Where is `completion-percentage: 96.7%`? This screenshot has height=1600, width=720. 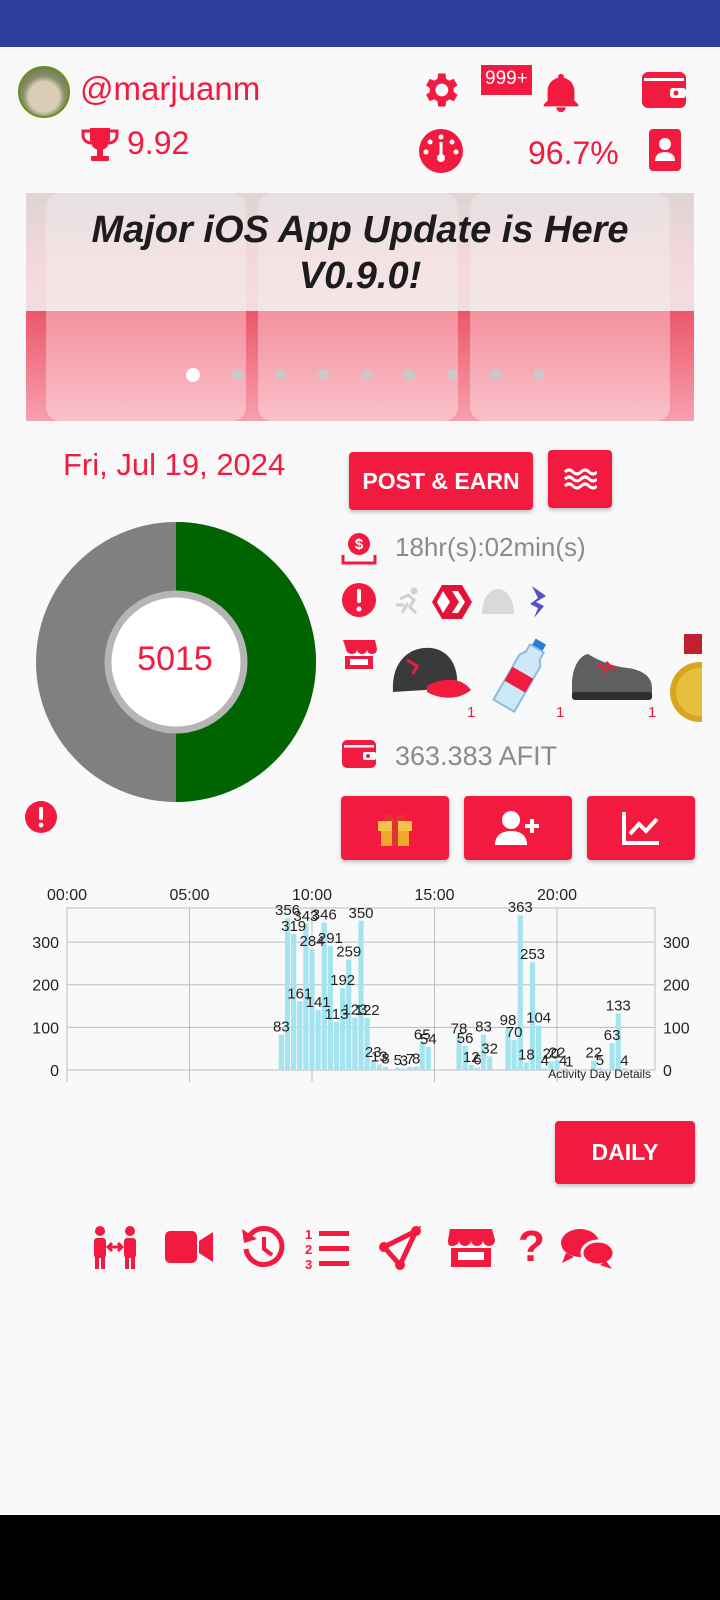
completion-percentage: 96.7% is located at coordinates (573, 153).